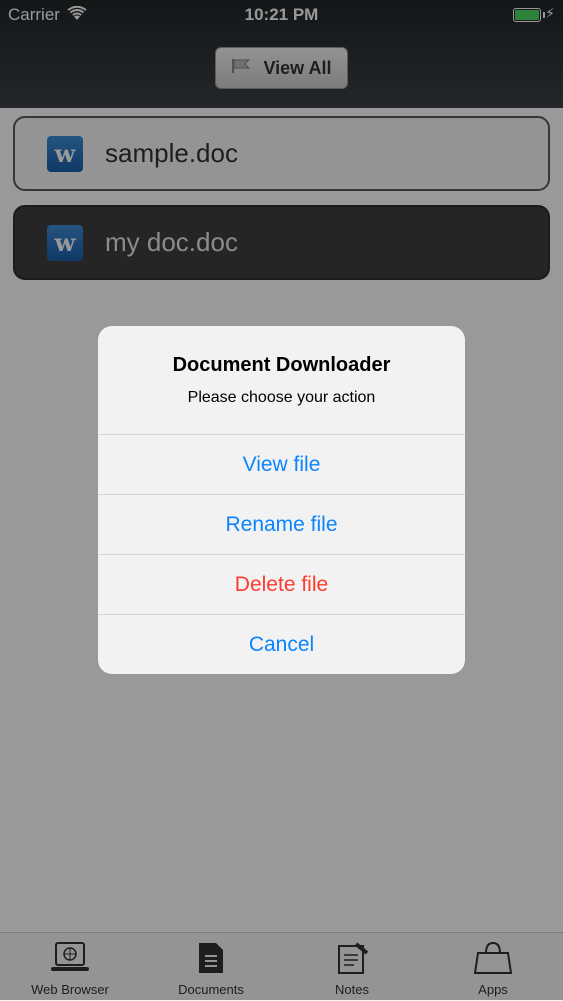 This screenshot has width=563, height=1001. What do you see at coordinates (281, 365) in the screenshot?
I see `alert-title: Document Downloader` at bounding box center [281, 365].